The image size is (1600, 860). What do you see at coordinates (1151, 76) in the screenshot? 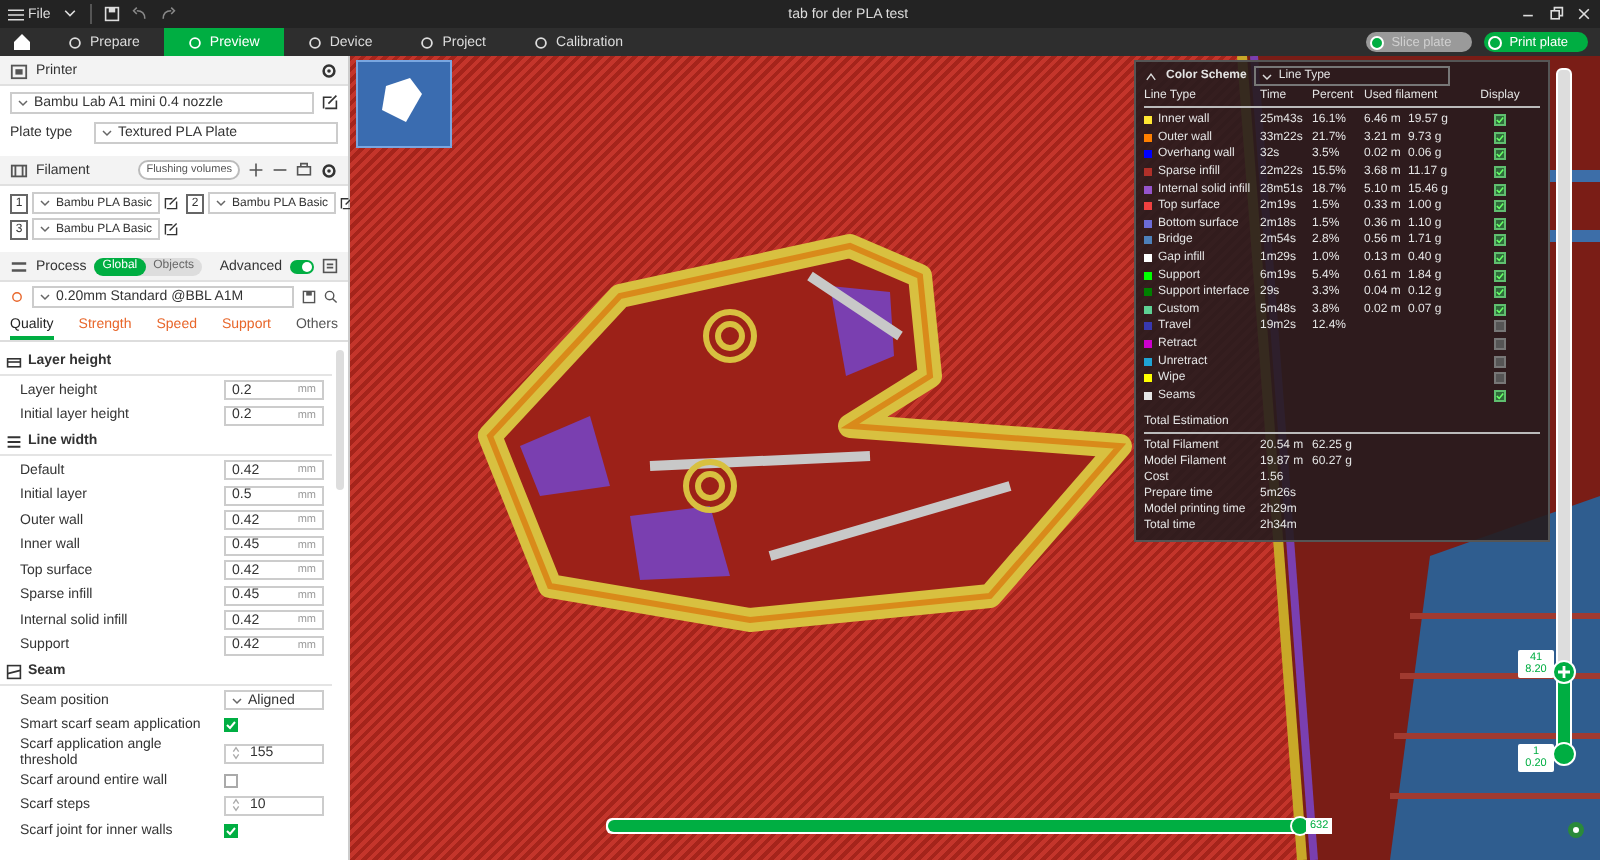
I see `collapse-icon` at bounding box center [1151, 76].